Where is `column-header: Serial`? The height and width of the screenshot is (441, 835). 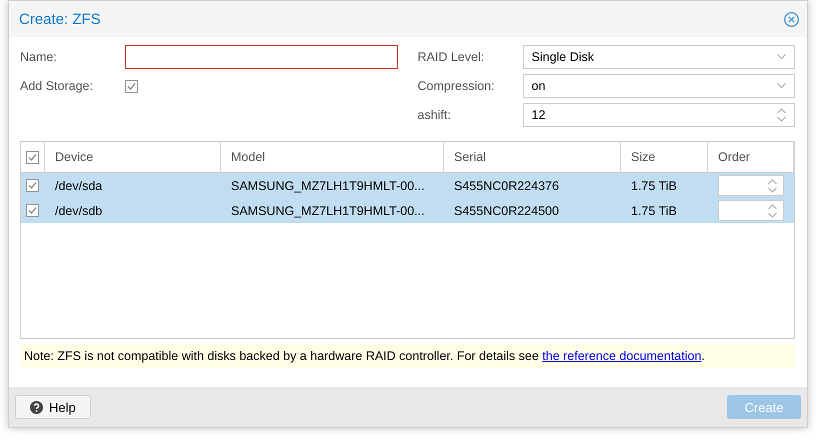
column-header: Serial is located at coordinates (532, 157).